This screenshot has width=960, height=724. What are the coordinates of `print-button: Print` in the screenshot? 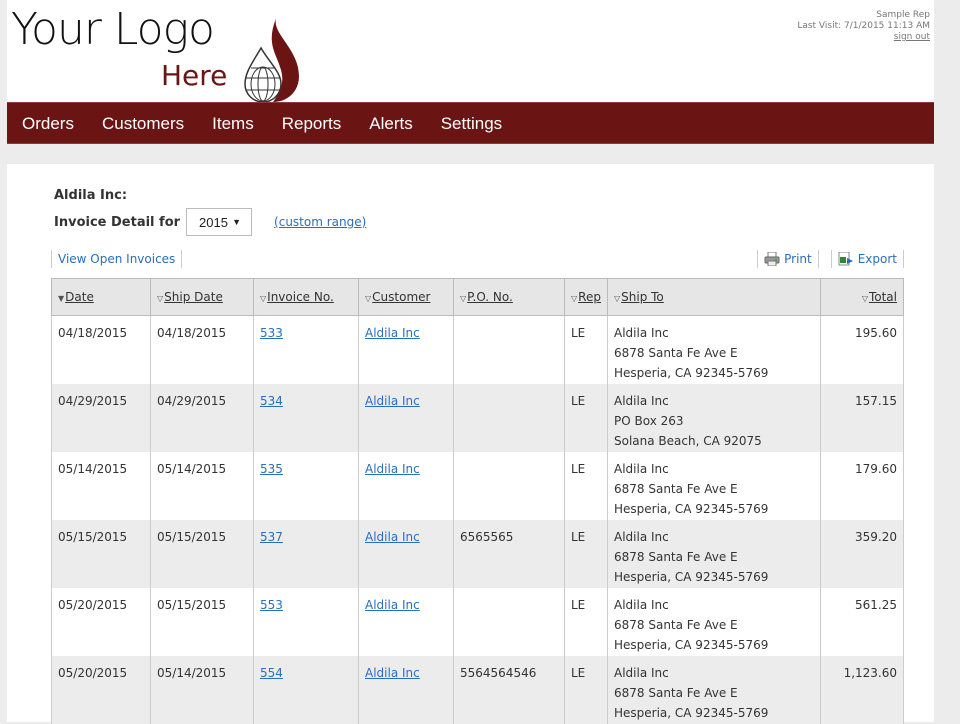 It's located at (788, 259).